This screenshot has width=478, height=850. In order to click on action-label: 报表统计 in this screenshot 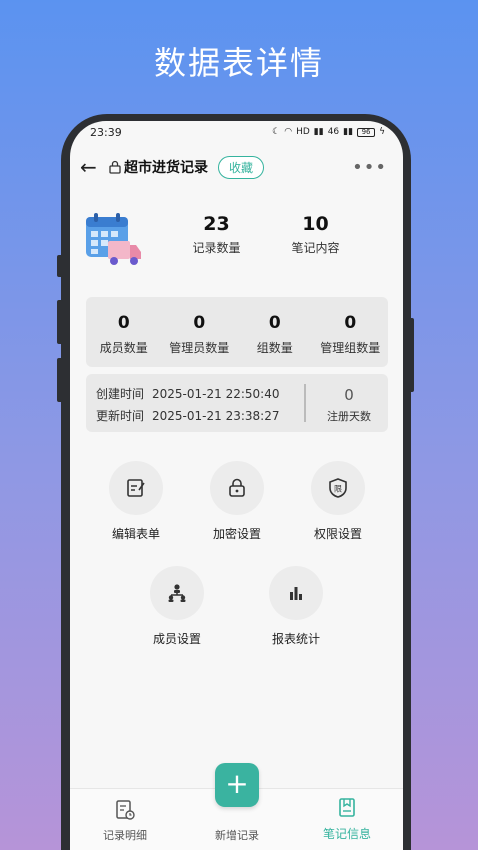, I will do `click(295, 639)`.